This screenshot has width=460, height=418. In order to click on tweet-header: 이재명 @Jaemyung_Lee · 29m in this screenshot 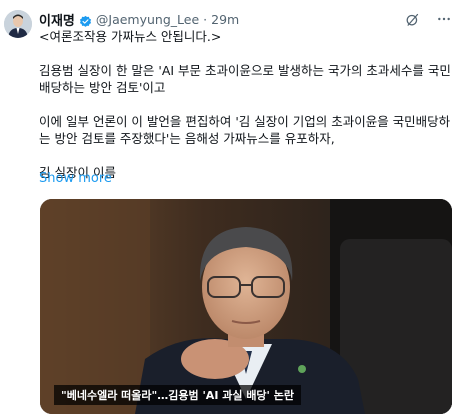, I will do `click(245, 19)`.